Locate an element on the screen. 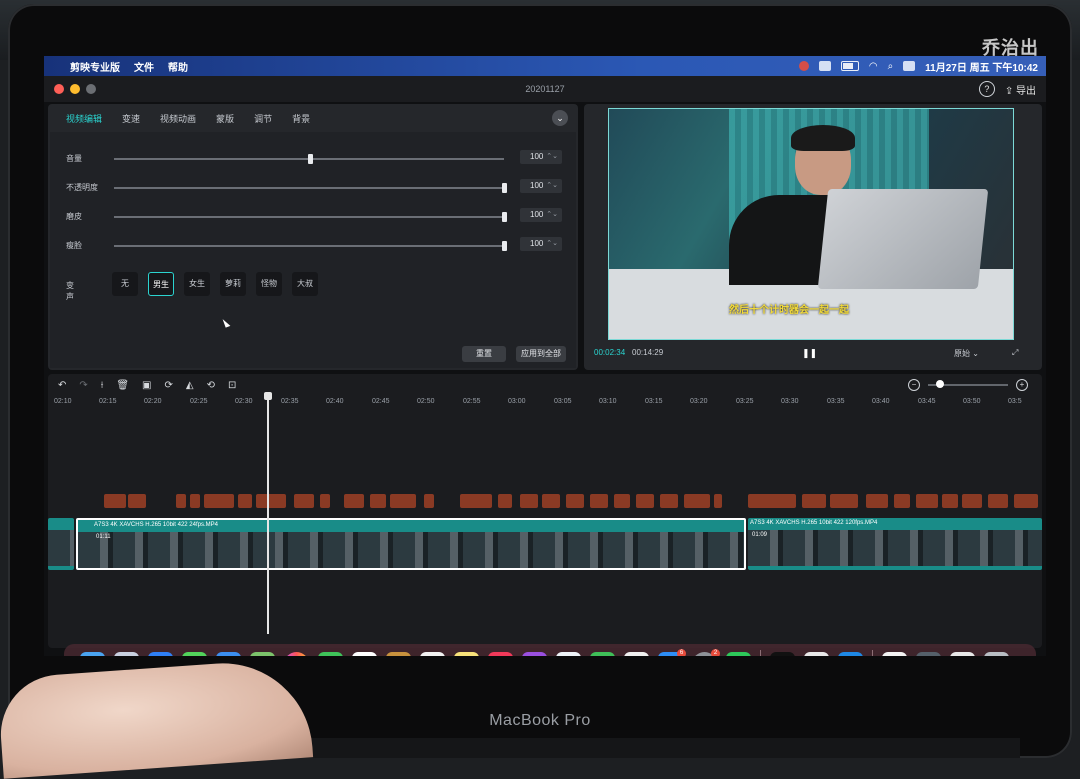 The height and width of the screenshot is (779, 1080). tab-mask: 蒙版 is located at coordinates (225, 118).